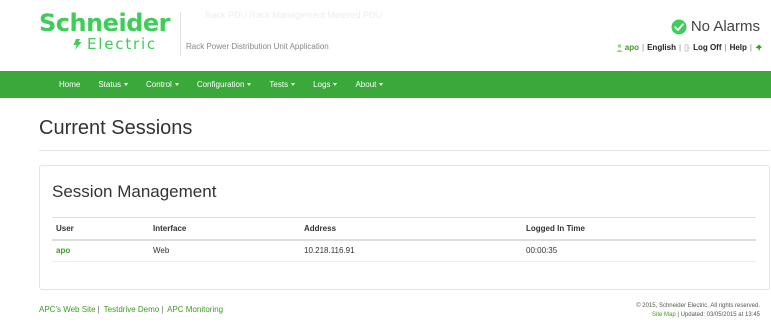  I want to click on user-links: apo | English | Log Off | Help |, so click(689, 47).